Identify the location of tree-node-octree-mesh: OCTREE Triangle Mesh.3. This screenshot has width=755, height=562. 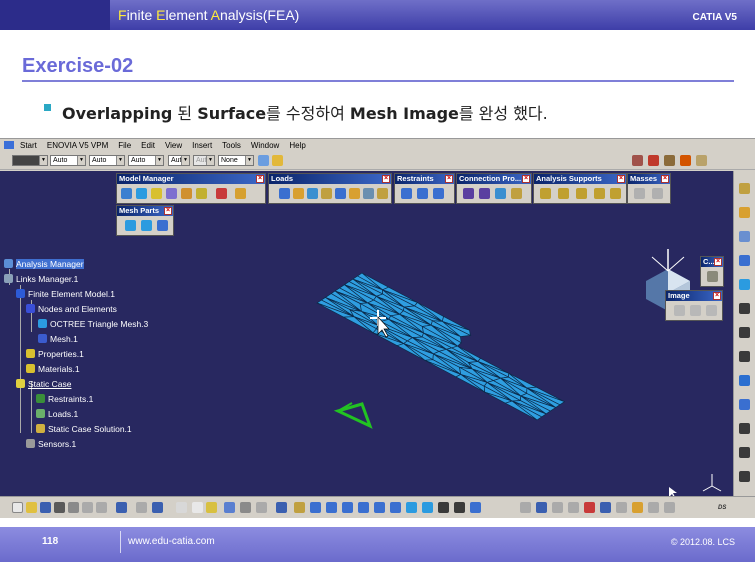
(93, 324).